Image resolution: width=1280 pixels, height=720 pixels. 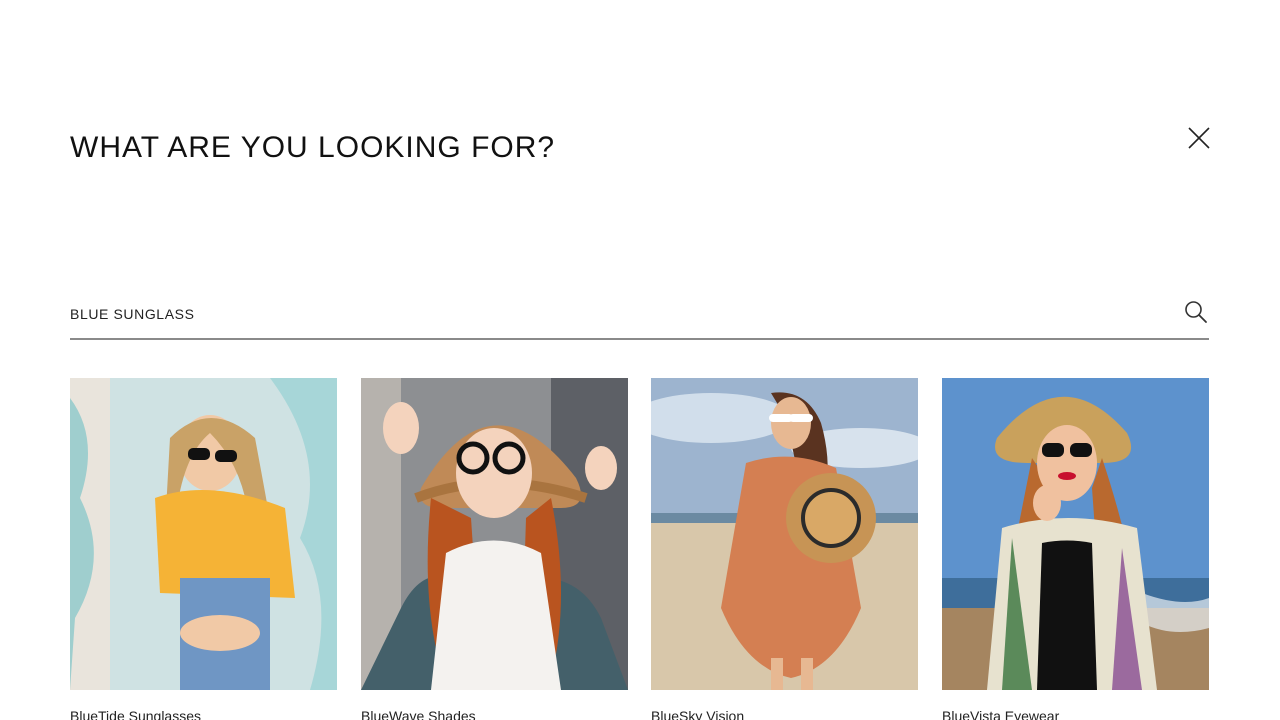 What do you see at coordinates (610, 314) in the screenshot?
I see `search-input` at bounding box center [610, 314].